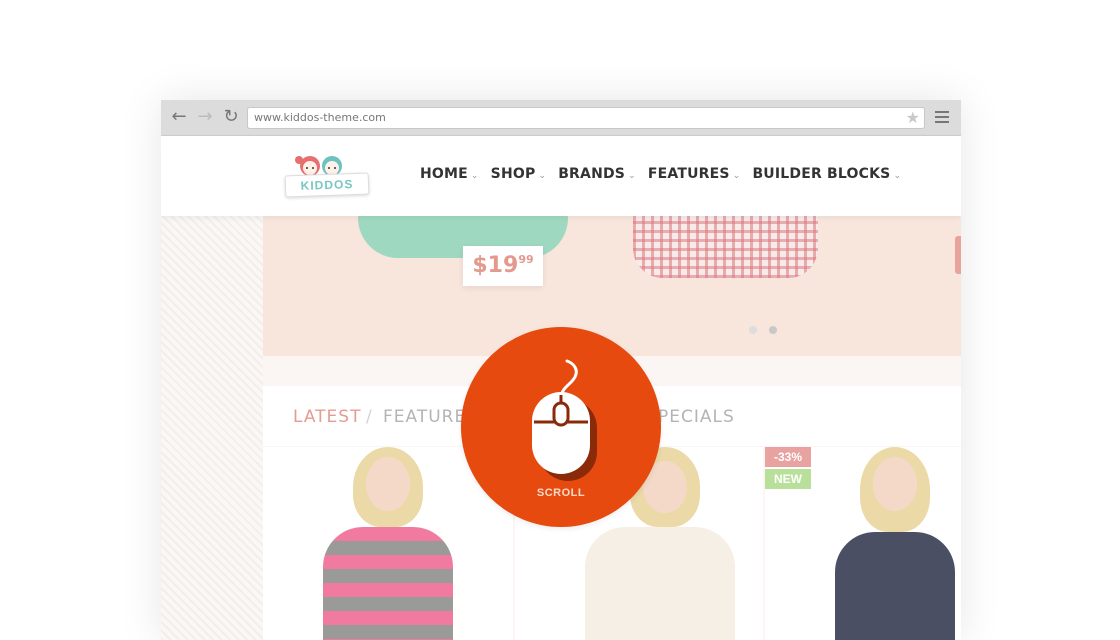 The width and height of the screenshot is (1120, 640). I want to click on nav-brands: BRANDS ⌄, so click(597, 174).